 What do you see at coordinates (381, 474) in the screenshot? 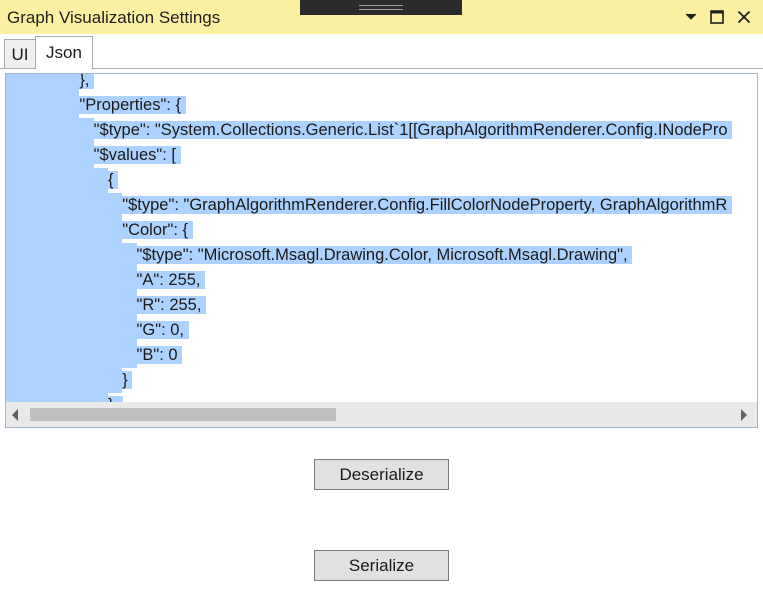
I see `deserialize-button: Deserialize` at bounding box center [381, 474].